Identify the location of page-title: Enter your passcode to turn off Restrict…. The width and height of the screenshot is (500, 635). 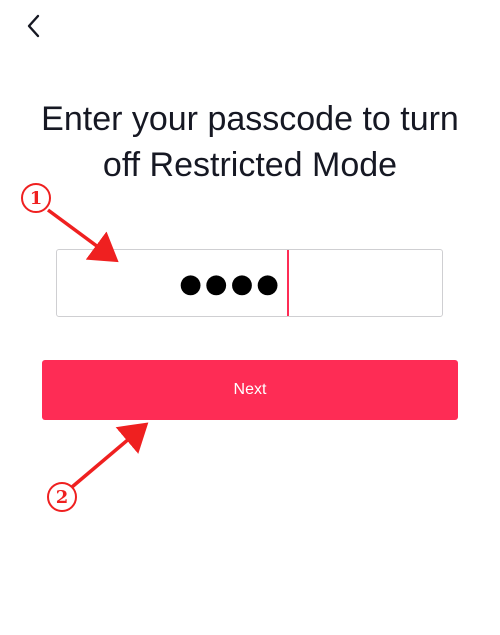
(250, 142).